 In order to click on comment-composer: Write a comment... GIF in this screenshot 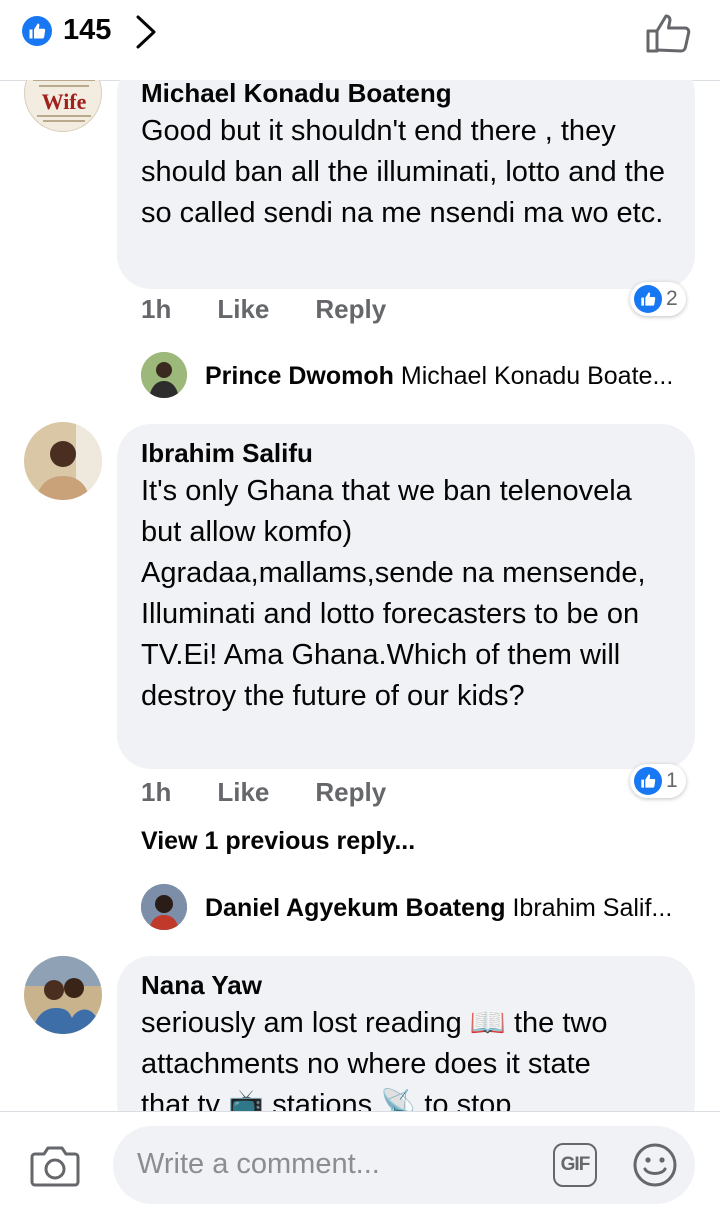, I will do `click(360, 1164)`.